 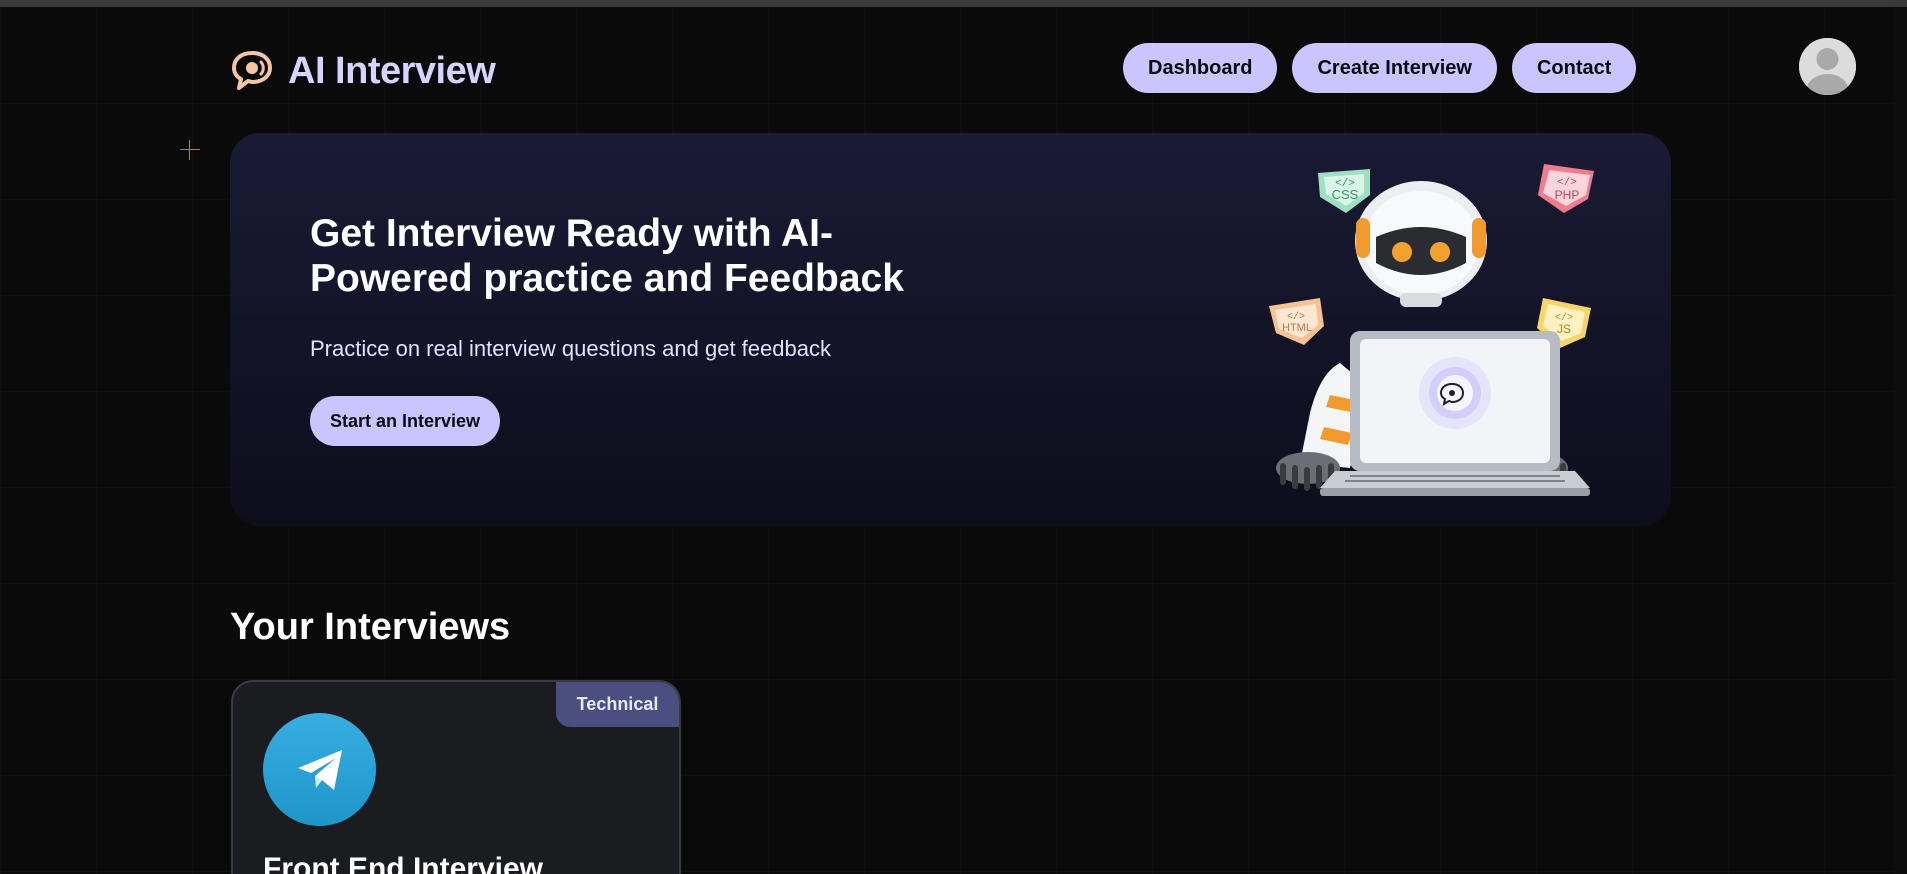 What do you see at coordinates (370, 627) in the screenshot?
I see `your-interviews-heading: Your Interviews` at bounding box center [370, 627].